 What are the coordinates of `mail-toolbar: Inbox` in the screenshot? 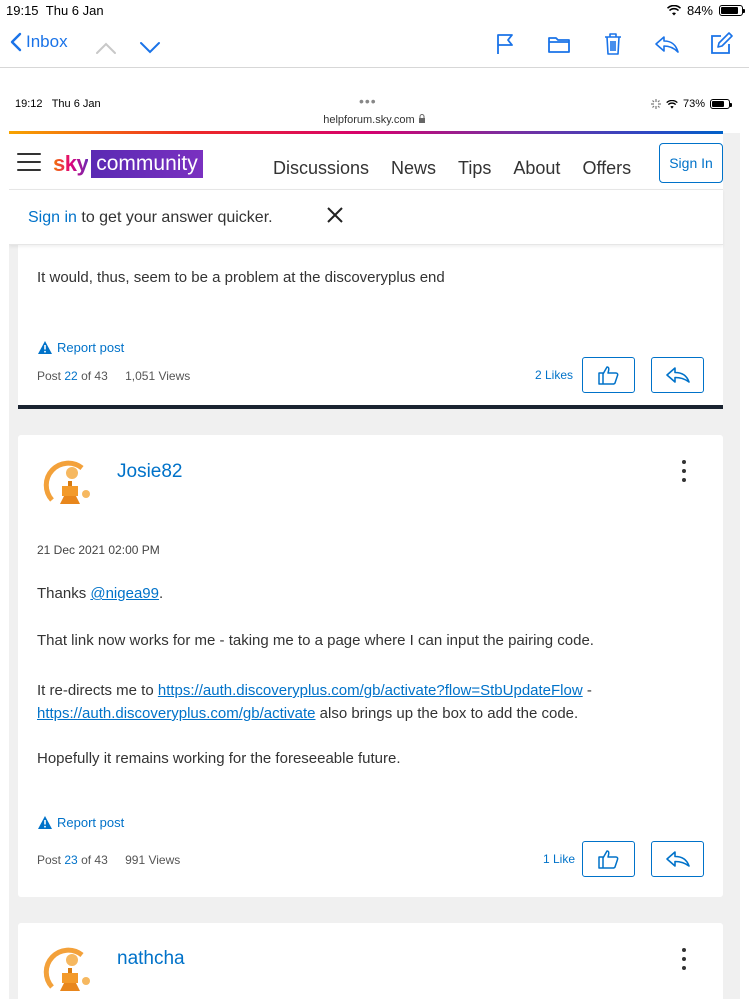 It's located at (374, 45).